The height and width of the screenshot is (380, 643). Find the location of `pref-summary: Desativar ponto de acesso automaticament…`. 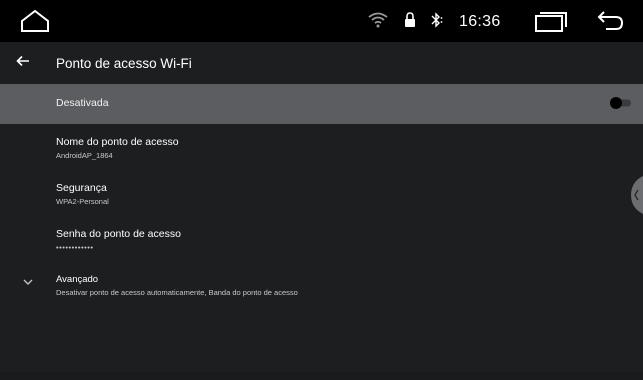

pref-summary: Desativar ponto de acesso automaticament… is located at coordinates (177, 292).